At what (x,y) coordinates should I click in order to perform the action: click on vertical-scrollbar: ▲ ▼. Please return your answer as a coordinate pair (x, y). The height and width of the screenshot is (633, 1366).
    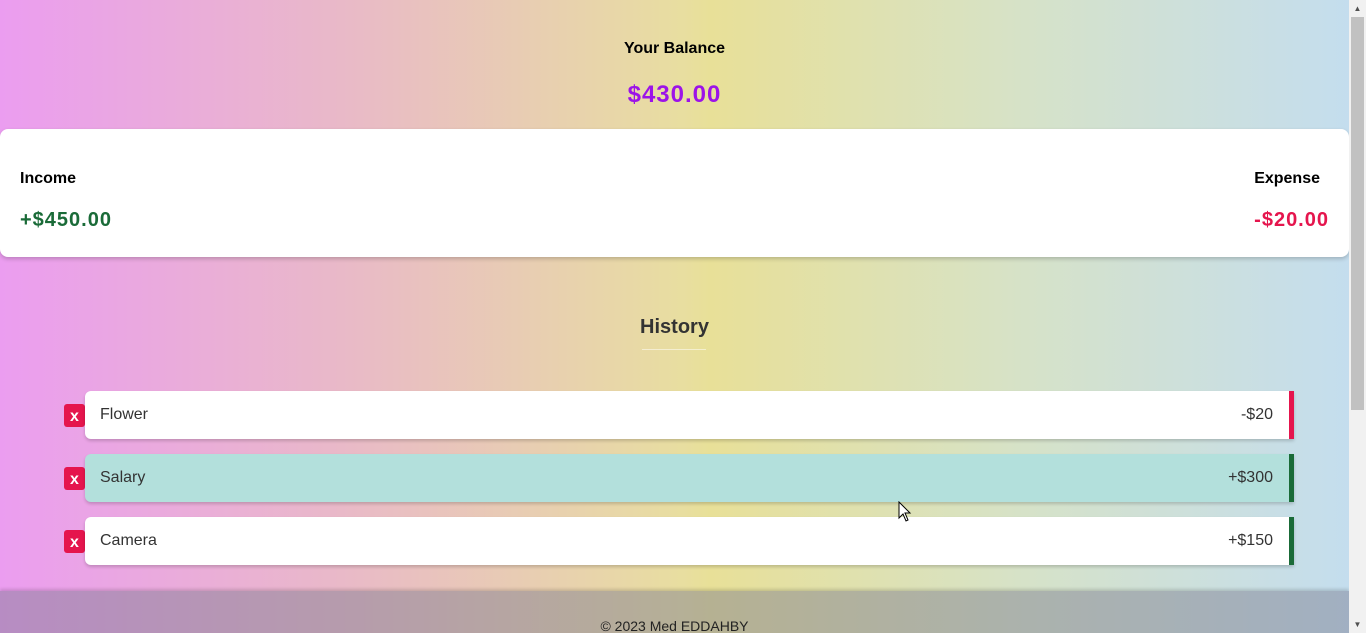
    Looking at the image, I should click on (1357, 316).